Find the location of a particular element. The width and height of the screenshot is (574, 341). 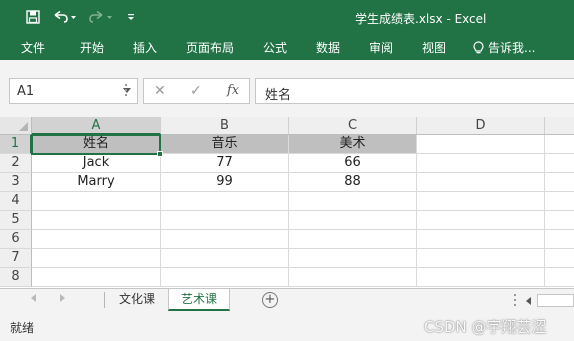

cell-e1 is located at coordinates (559, 144).